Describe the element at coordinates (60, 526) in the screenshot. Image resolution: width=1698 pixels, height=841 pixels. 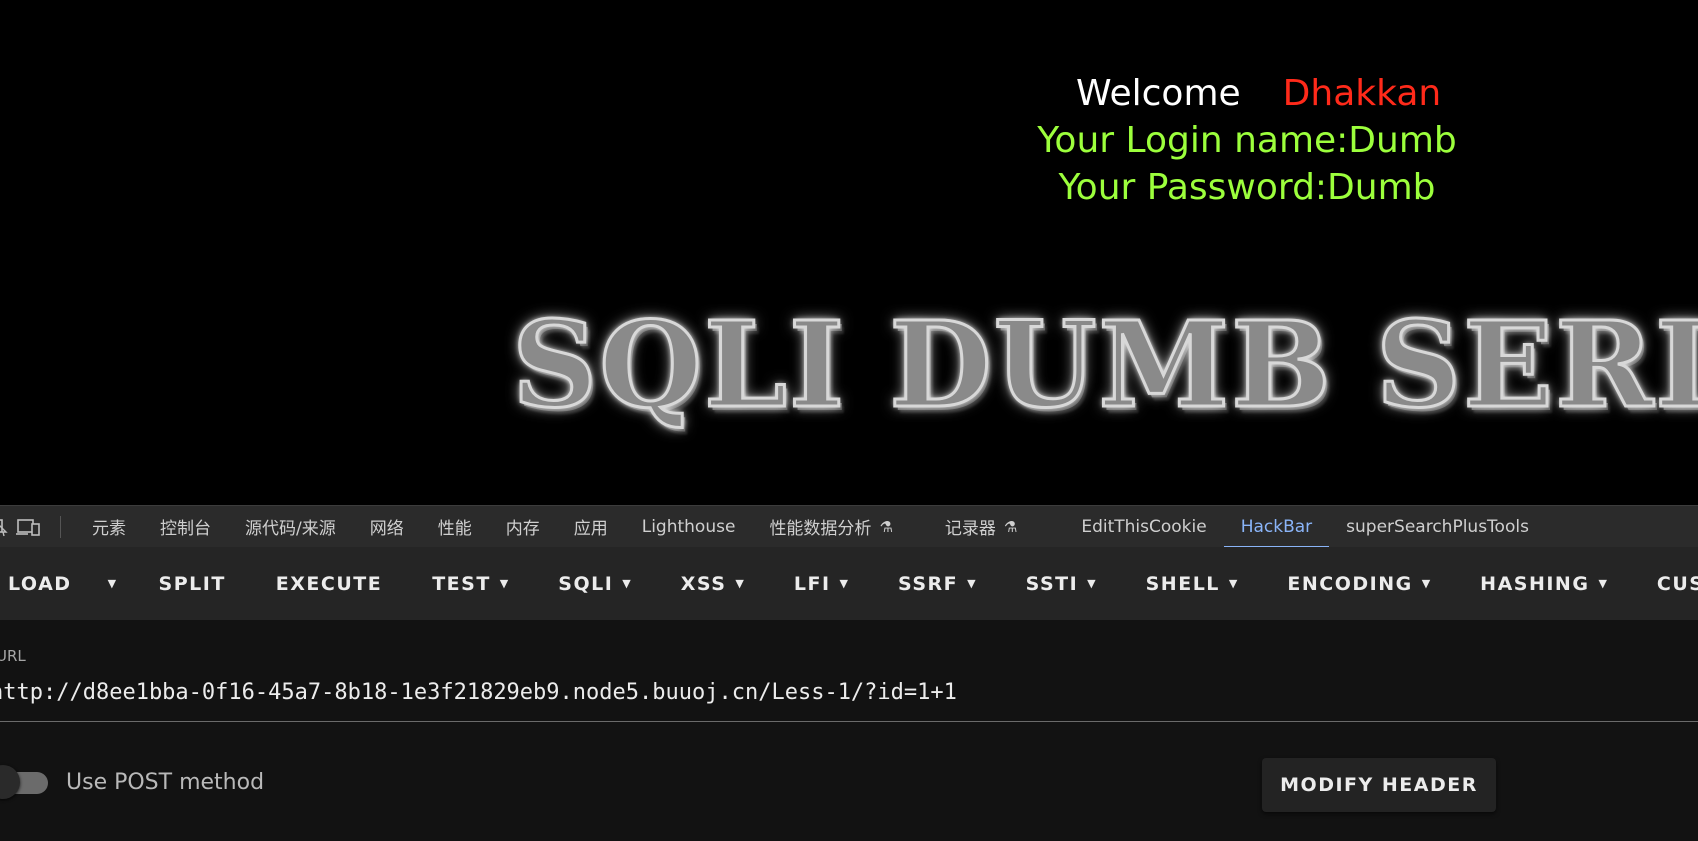
I see `tab-bar-divider` at that location.